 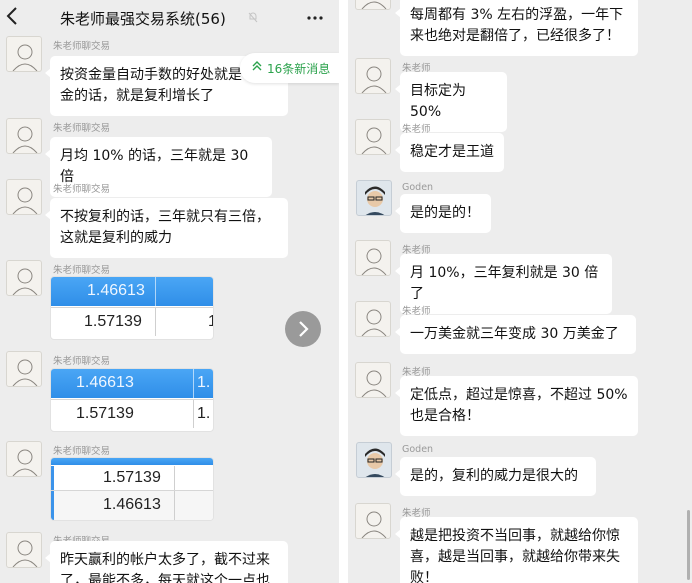 I want to click on image-message: 1.57139 1.46613, so click(x=132, y=489).